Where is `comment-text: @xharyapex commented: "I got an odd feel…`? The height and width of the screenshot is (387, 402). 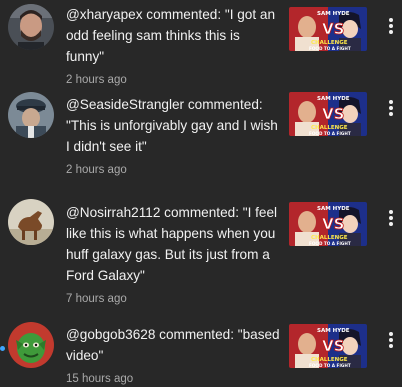 comment-text: @xharyapex commented: "I got an odd feel… is located at coordinates (171, 35).